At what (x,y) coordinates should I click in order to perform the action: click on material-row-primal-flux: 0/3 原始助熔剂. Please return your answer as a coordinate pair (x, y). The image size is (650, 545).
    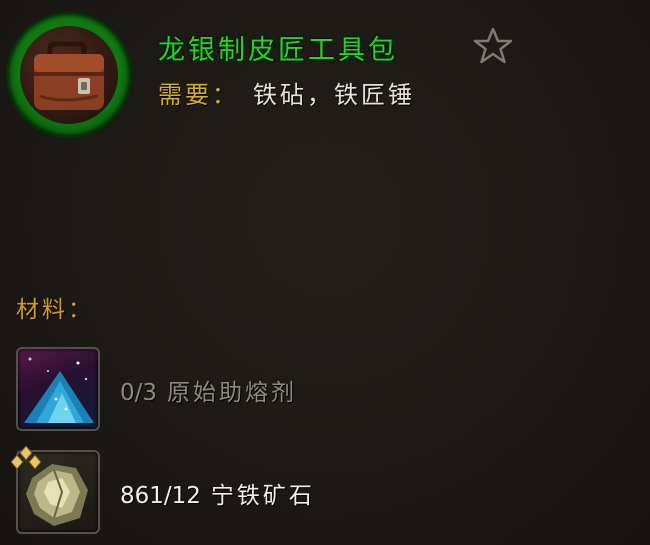
    Looking at the image, I should click on (316, 389).